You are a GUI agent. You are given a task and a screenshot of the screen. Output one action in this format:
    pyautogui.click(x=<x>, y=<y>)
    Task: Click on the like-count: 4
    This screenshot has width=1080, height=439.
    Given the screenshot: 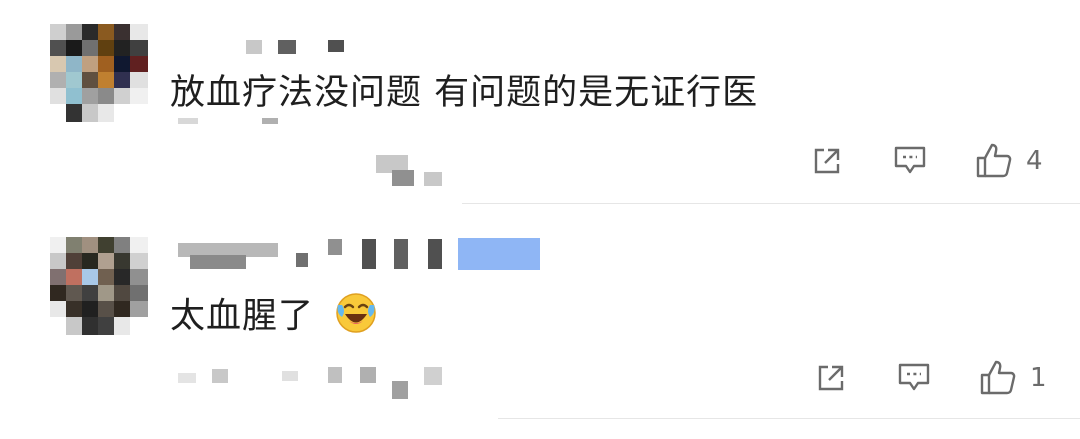 What is the action you would take?
    pyautogui.click(x=1034, y=161)
    